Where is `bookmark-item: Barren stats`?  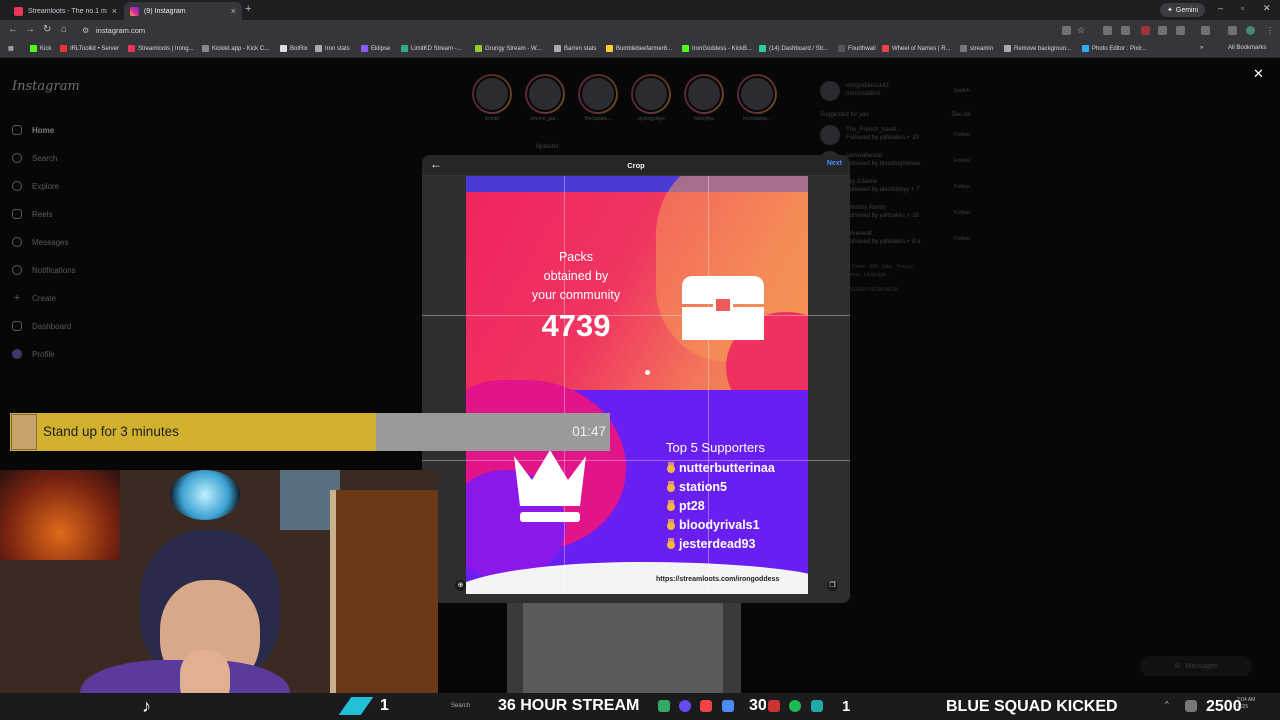 bookmark-item: Barren stats is located at coordinates (575, 48).